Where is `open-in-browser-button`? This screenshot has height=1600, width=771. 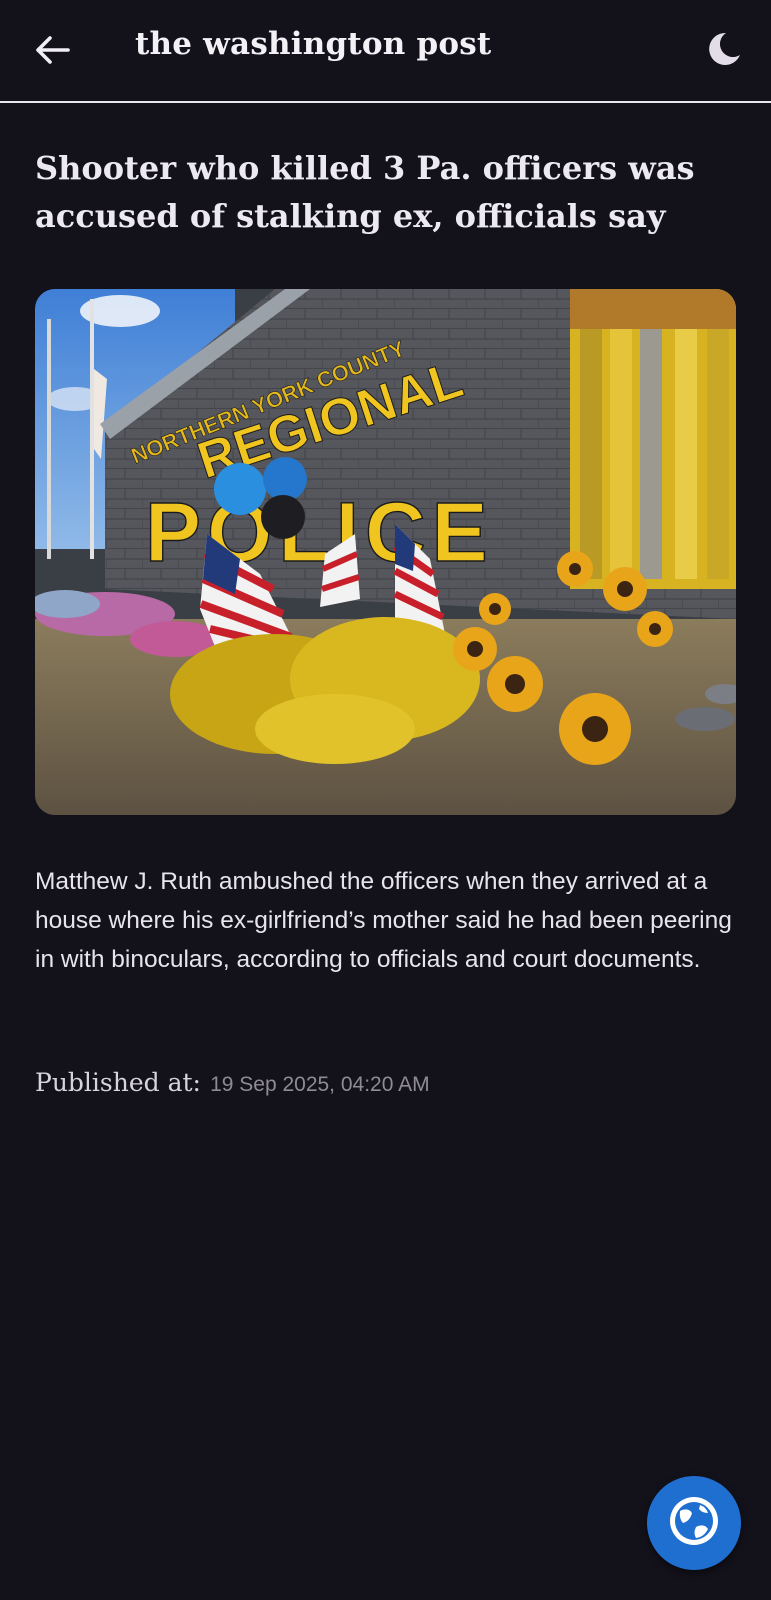 open-in-browser-button is located at coordinates (694, 1523).